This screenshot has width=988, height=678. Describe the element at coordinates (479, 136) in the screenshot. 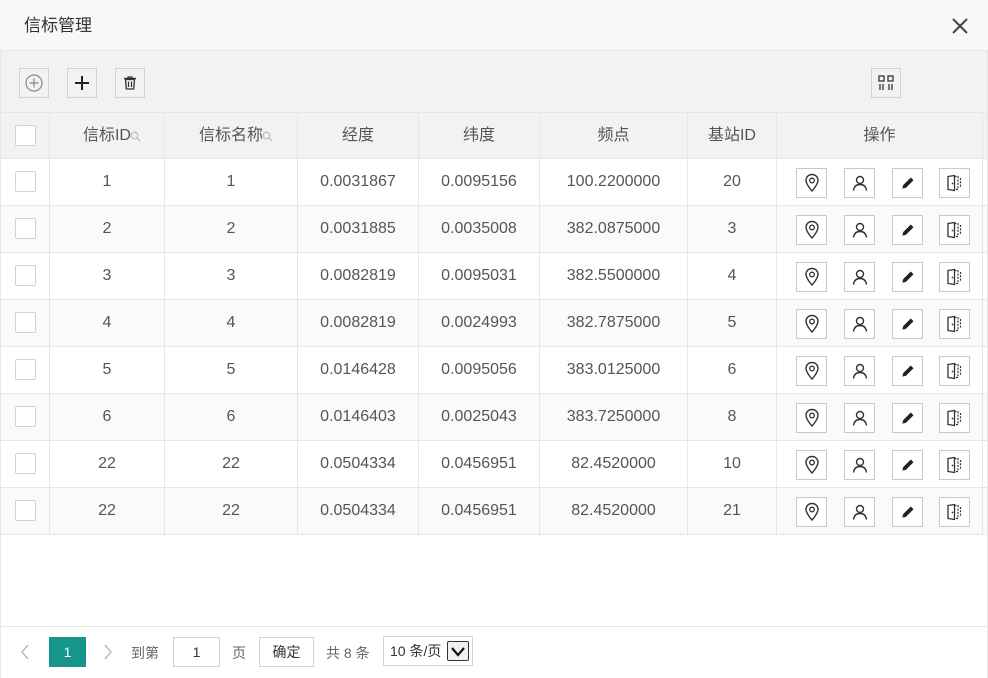

I see `header-latitude: 纬度` at that location.